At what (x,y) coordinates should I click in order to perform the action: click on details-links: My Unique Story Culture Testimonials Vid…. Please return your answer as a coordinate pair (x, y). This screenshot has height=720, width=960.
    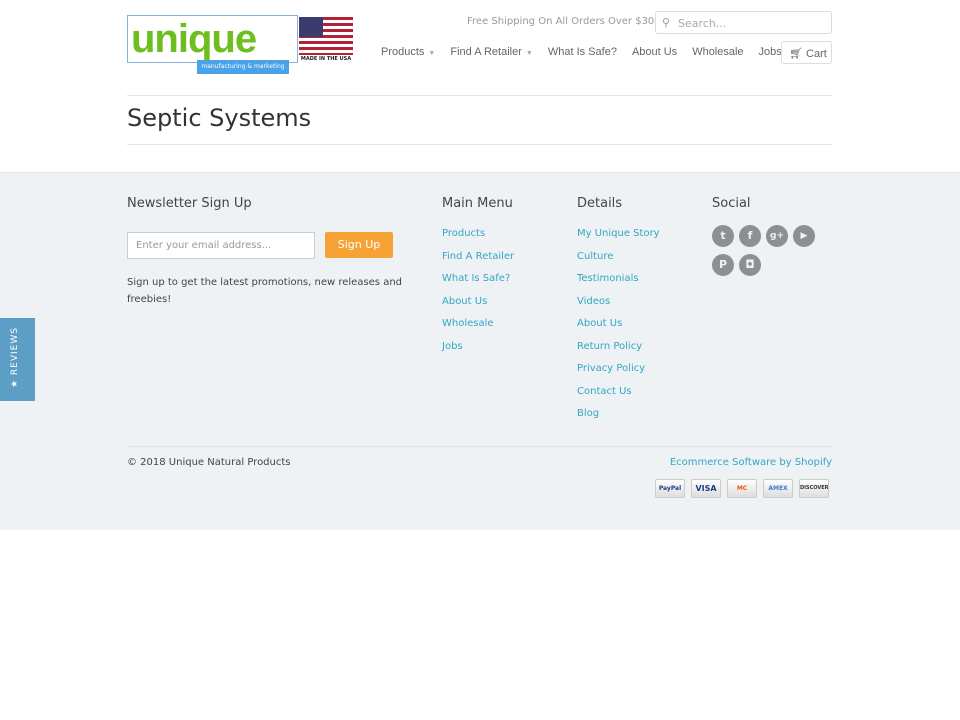
    Looking at the image, I should click on (618, 324).